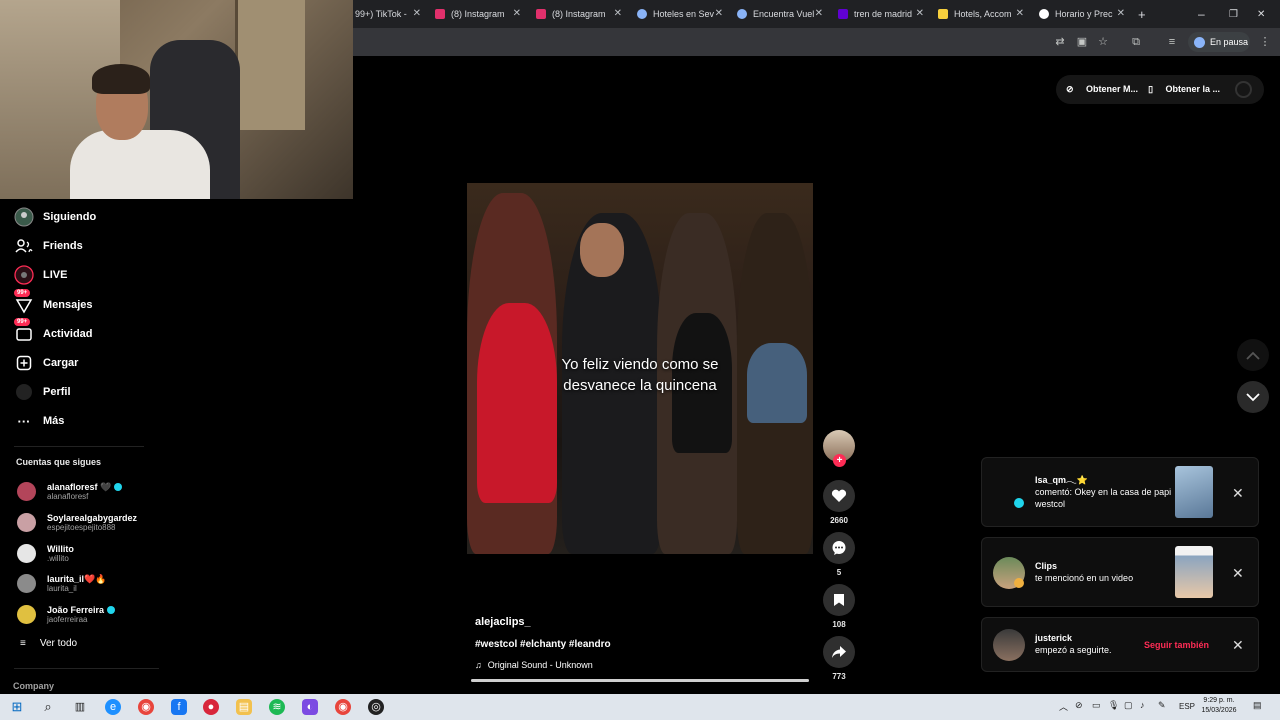  Describe the element at coordinates (33, 686) in the screenshot. I see `company-link: Company` at that location.